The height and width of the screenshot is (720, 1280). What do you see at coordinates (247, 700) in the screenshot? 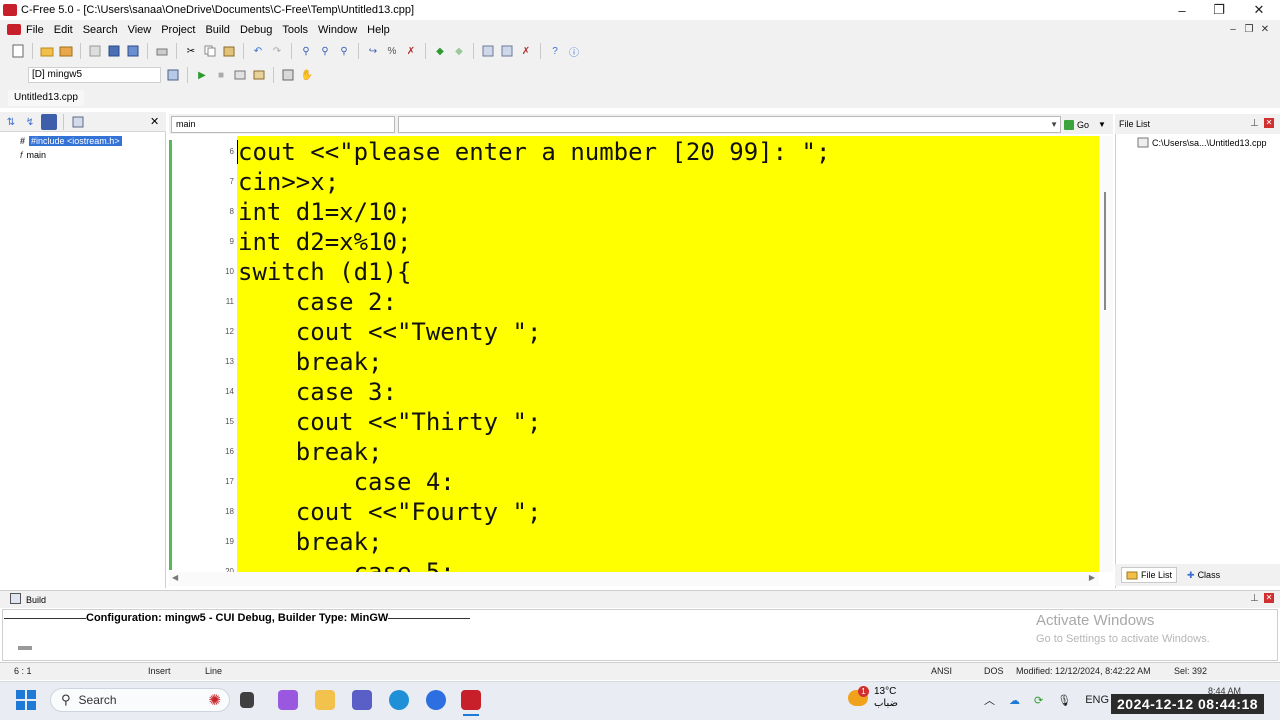
I see `task-view-icon` at bounding box center [247, 700].